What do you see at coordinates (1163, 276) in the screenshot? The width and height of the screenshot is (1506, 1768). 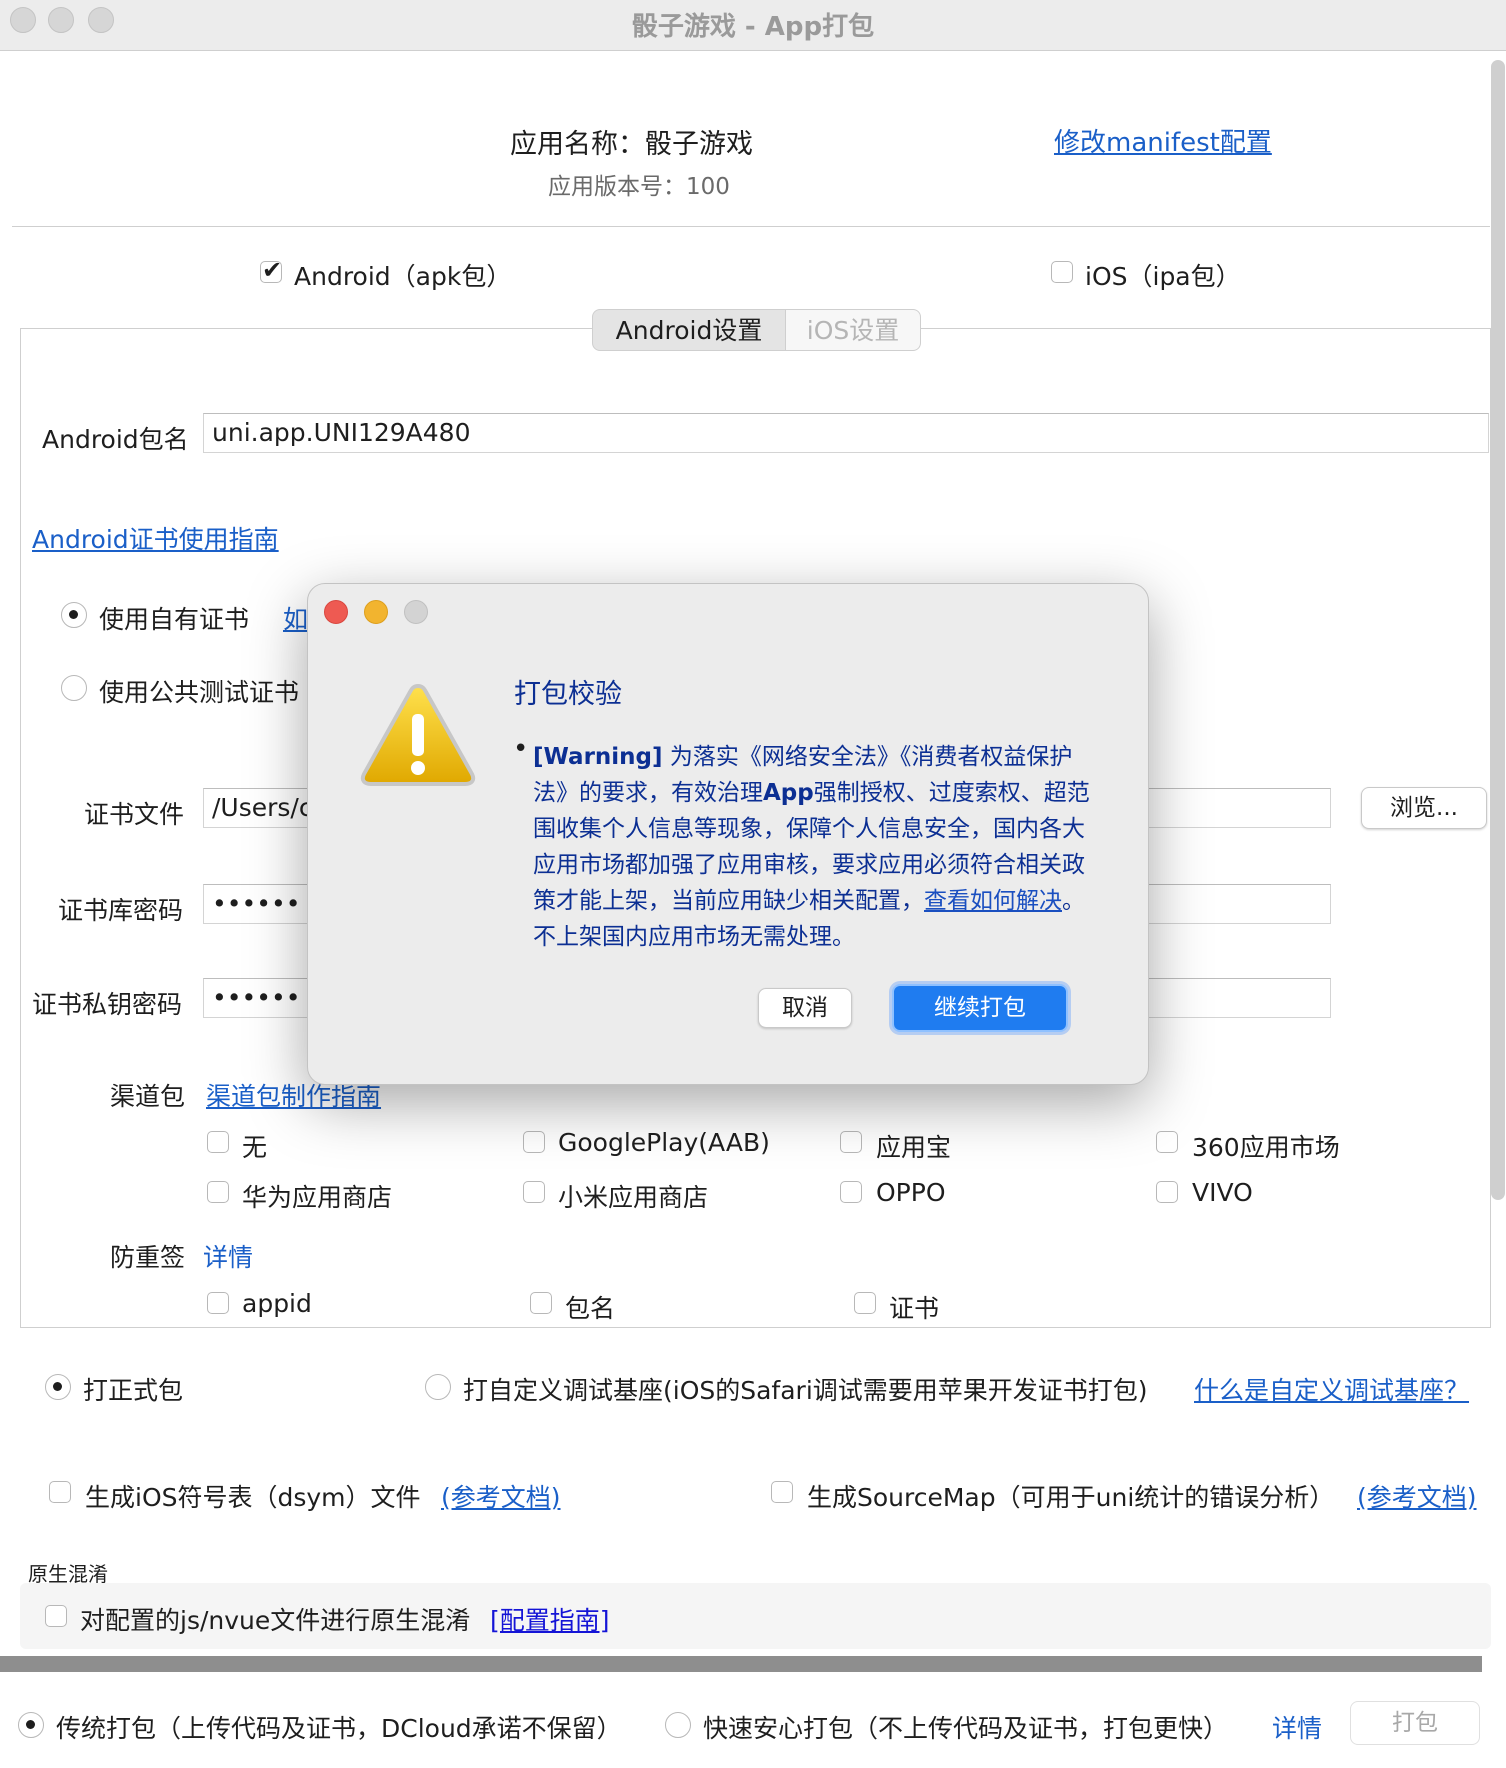 I see `ios-platform-label: iOS（ipa包）` at bounding box center [1163, 276].